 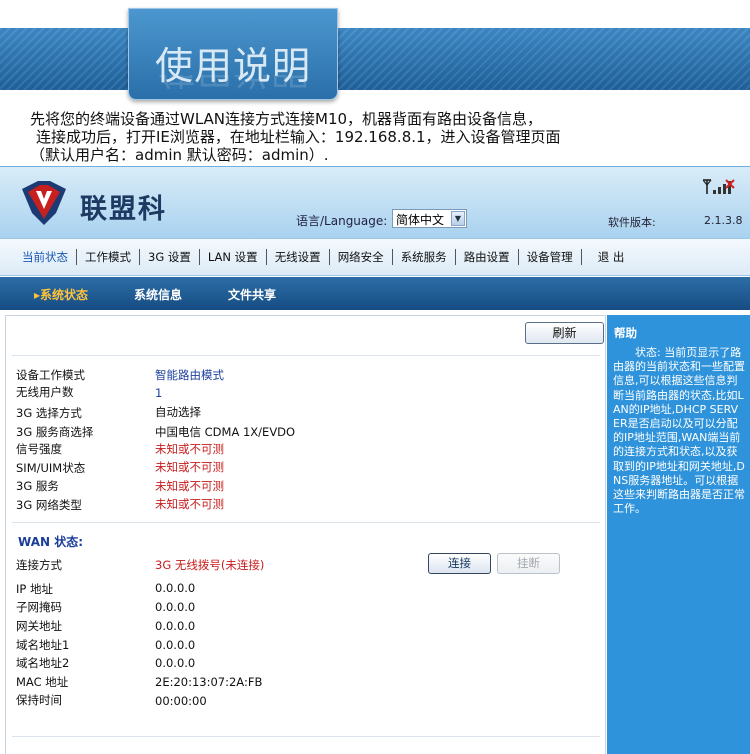 What do you see at coordinates (123, 209) in the screenshot?
I see `brand-logo-text: 联盟科` at bounding box center [123, 209].